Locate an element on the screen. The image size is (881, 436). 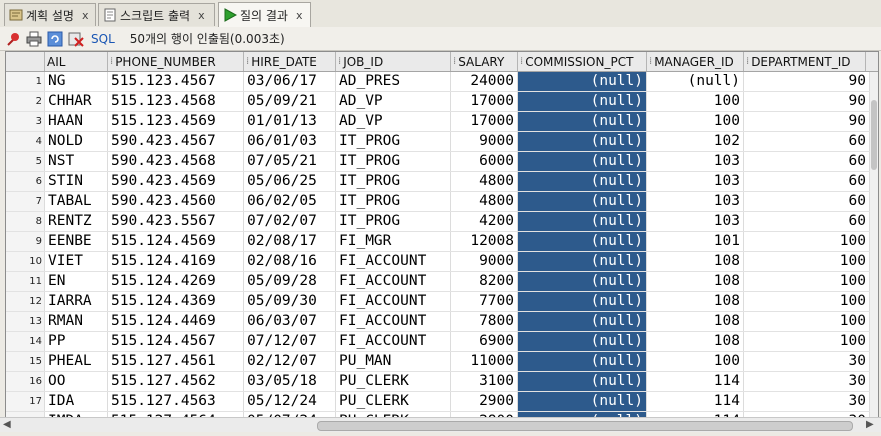
cell-manager-id: 103 is located at coordinates (695, 201).